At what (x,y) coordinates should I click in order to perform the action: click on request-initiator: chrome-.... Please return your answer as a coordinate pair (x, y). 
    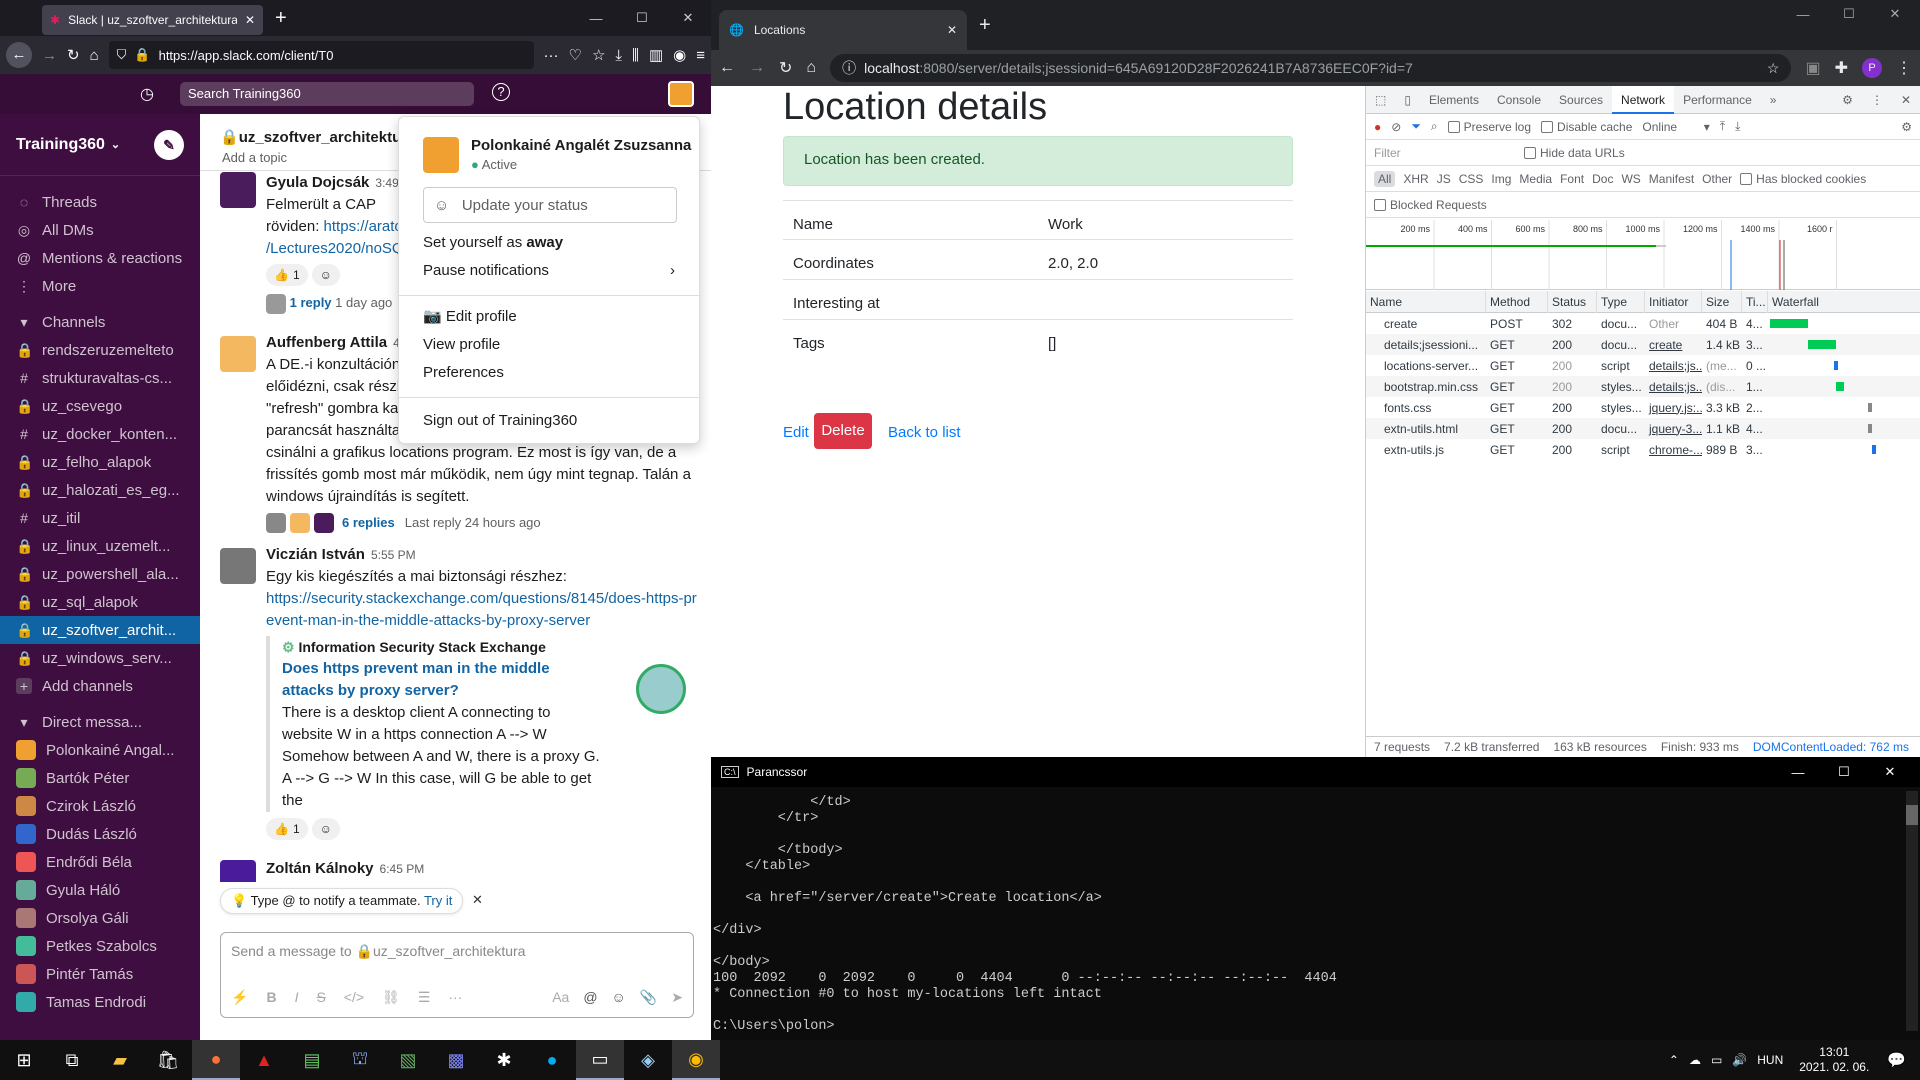
    Looking at the image, I should click on (1673, 450).